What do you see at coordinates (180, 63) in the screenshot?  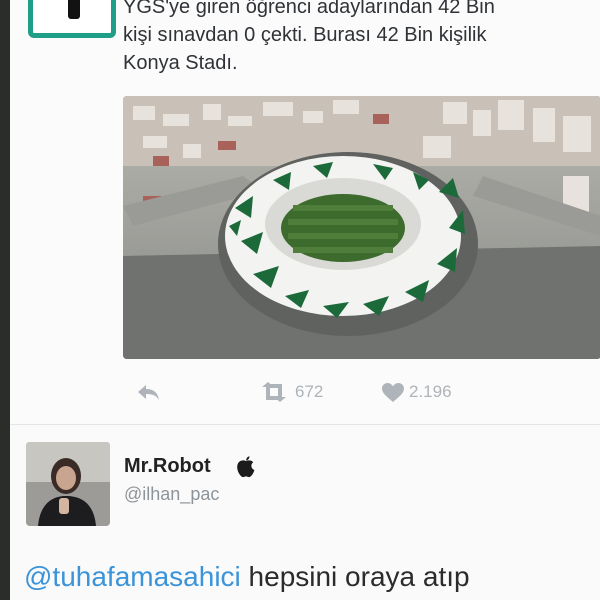 I see `tweet-text-line: Konya Stadı.` at bounding box center [180, 63].